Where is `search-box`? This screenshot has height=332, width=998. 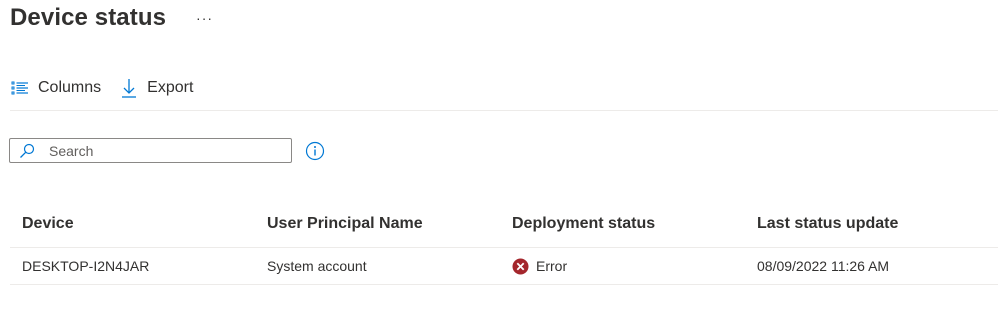
search-box is located at coordinates (150, 150).